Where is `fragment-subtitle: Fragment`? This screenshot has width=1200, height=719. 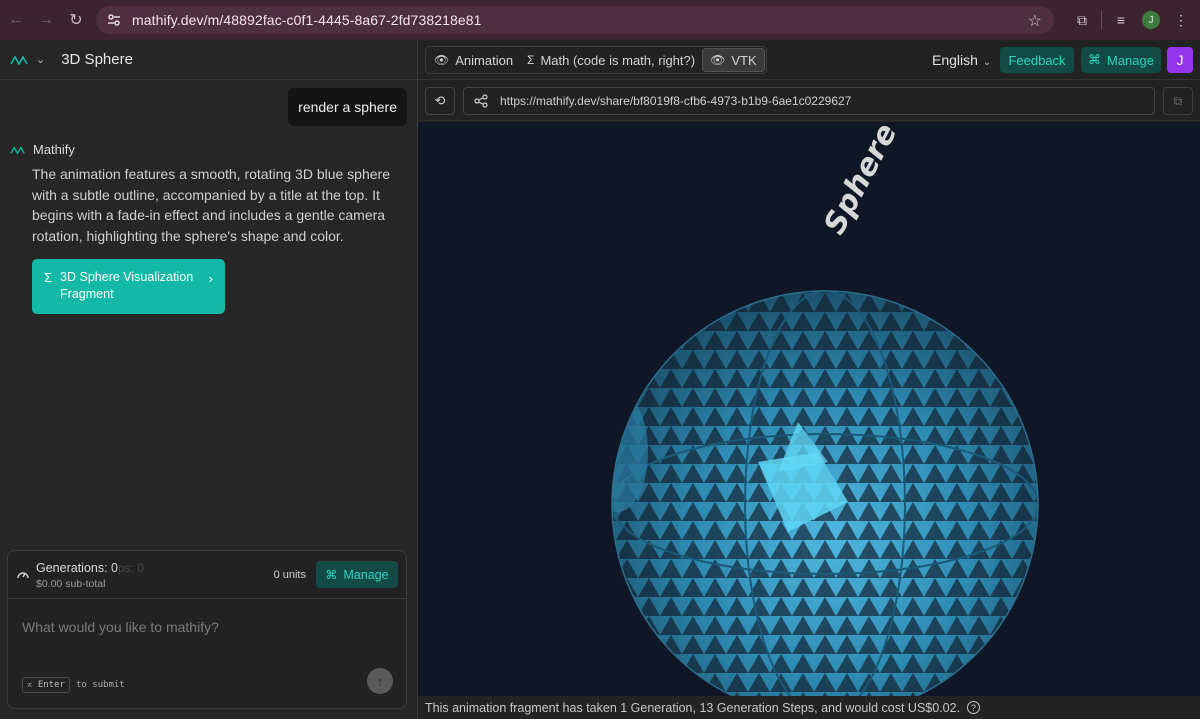
fragment-subtitle: Fragment is located at coordinates (87, 294).